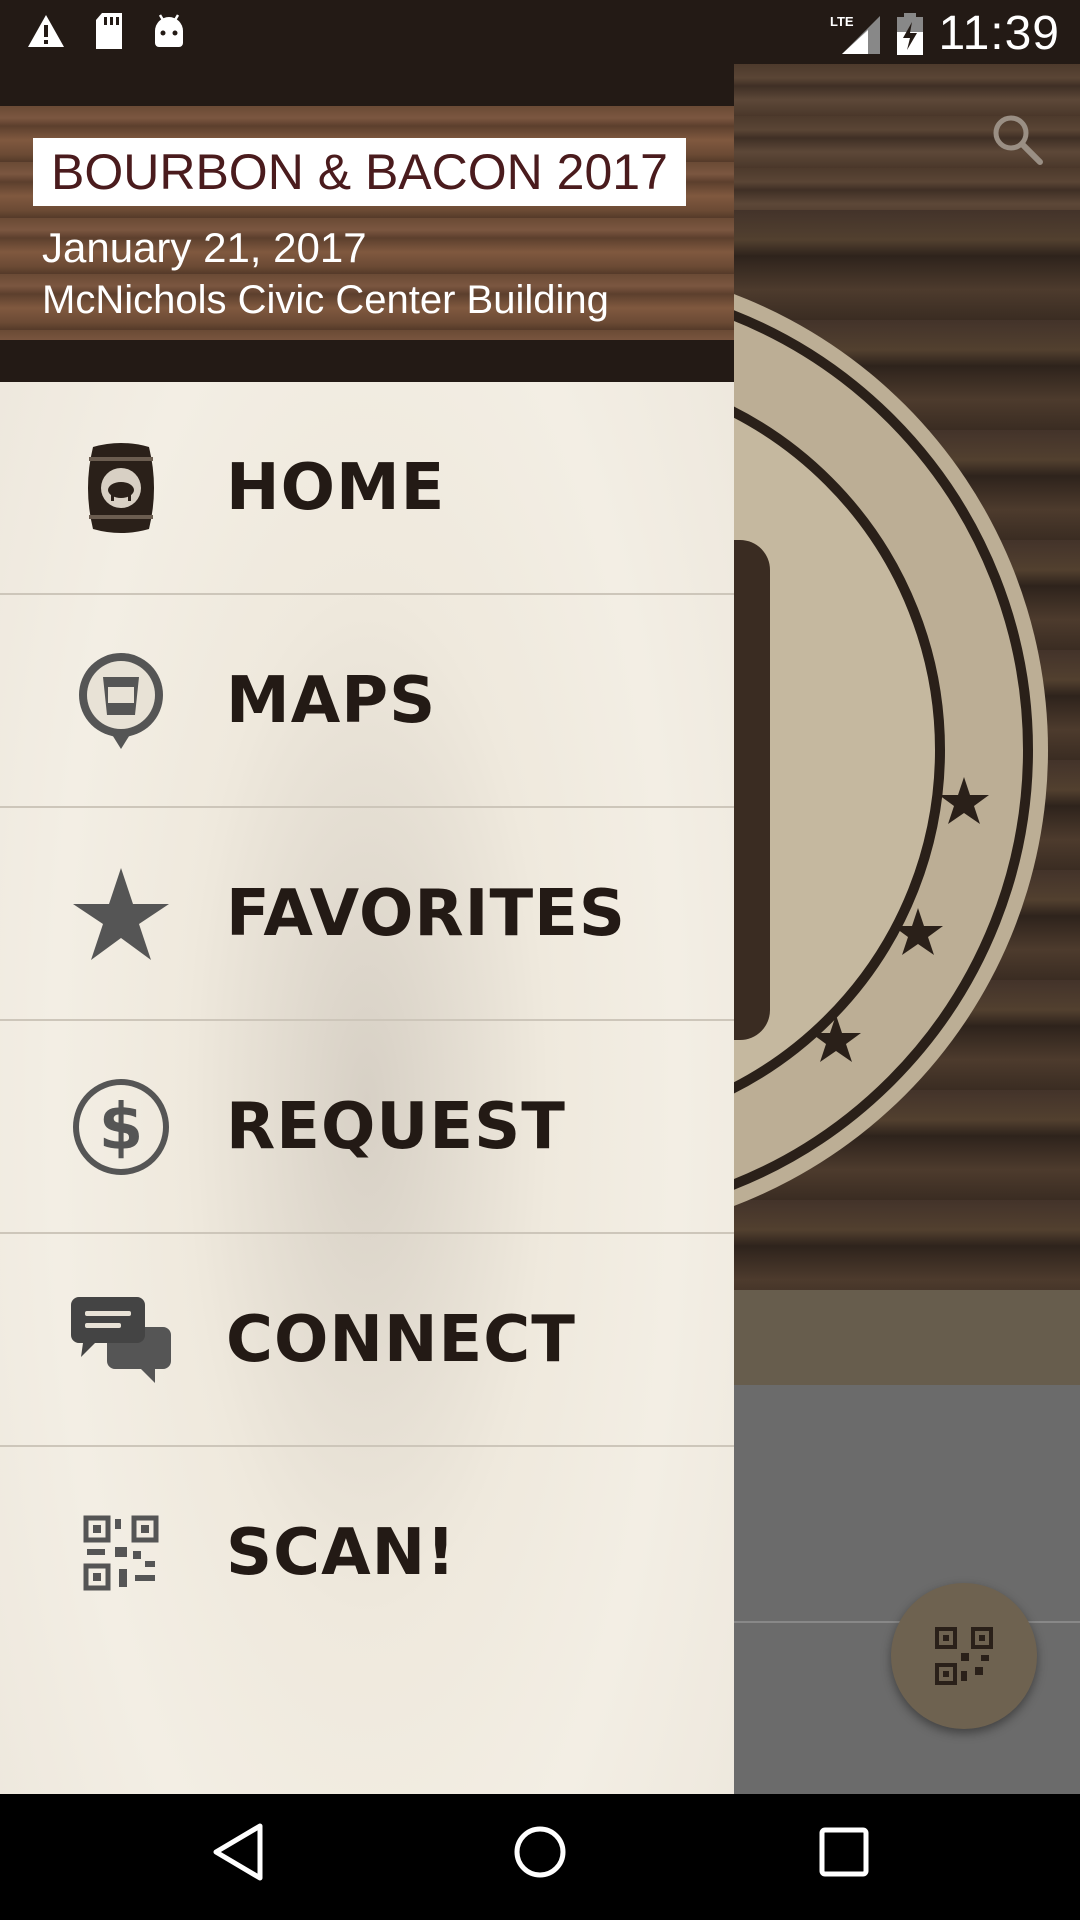 The image size is (1080, 1920). I want to click on chat-icon, so click(121, 1340).